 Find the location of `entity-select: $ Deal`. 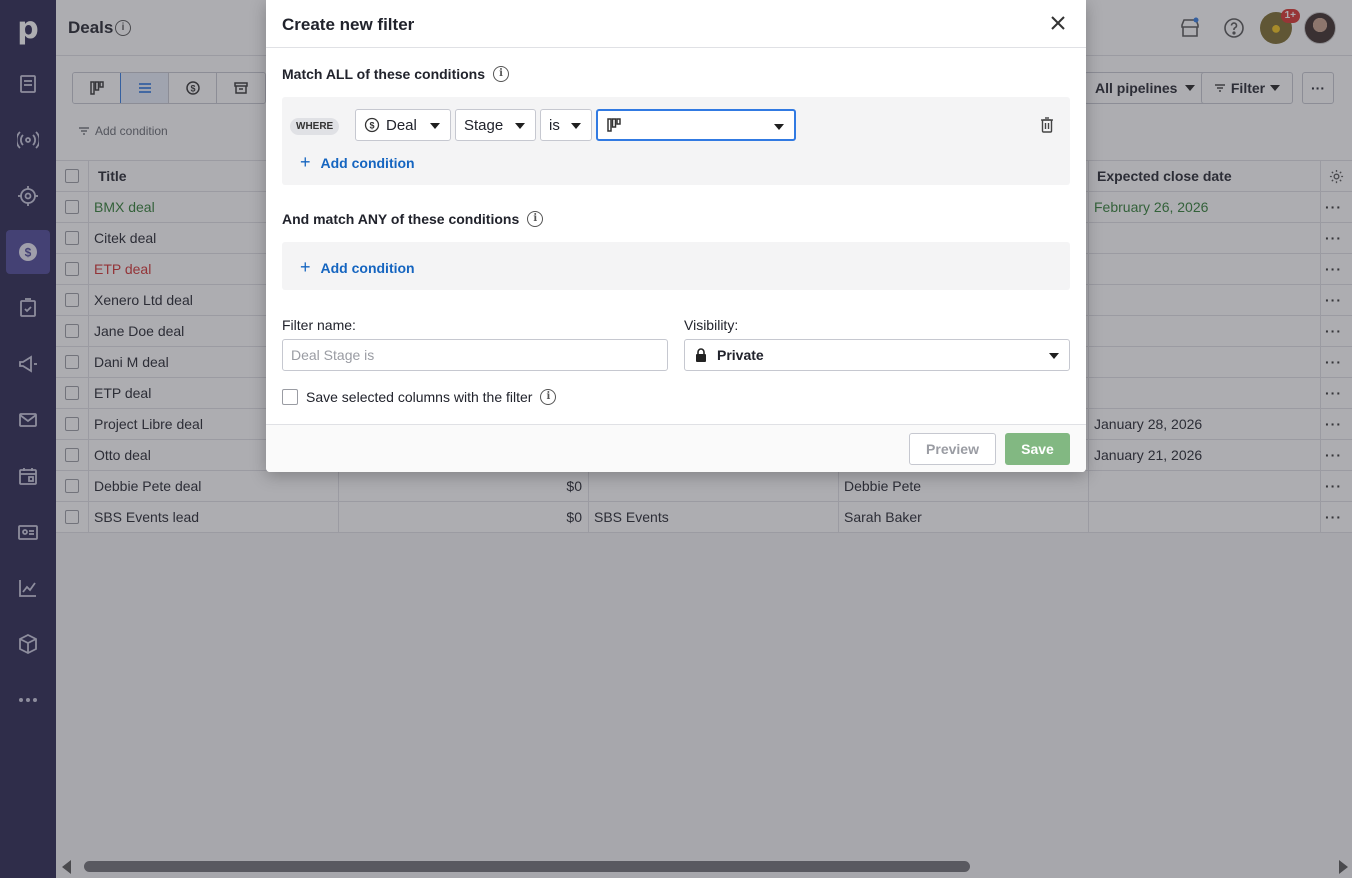

entity-select: $ Deal is located at coordinates (403, 125).